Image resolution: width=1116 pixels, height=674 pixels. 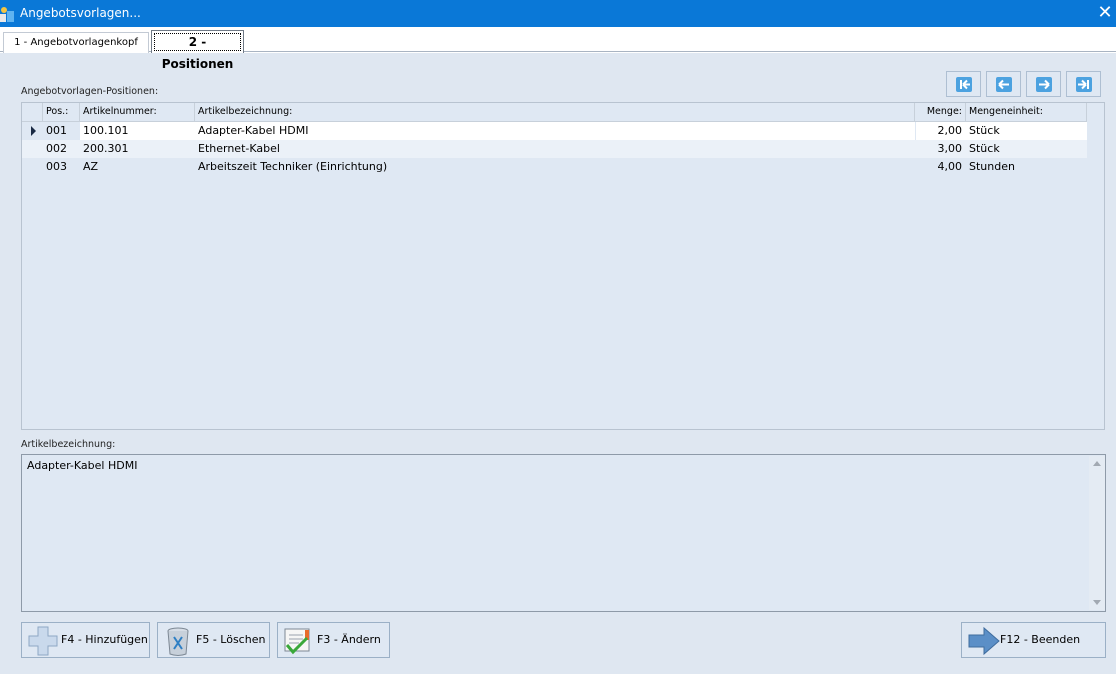 What do you see at coordinates (941, 131) in the screenshot?
I see `cell-menge: 2,00` at bounding box center [941, 131].